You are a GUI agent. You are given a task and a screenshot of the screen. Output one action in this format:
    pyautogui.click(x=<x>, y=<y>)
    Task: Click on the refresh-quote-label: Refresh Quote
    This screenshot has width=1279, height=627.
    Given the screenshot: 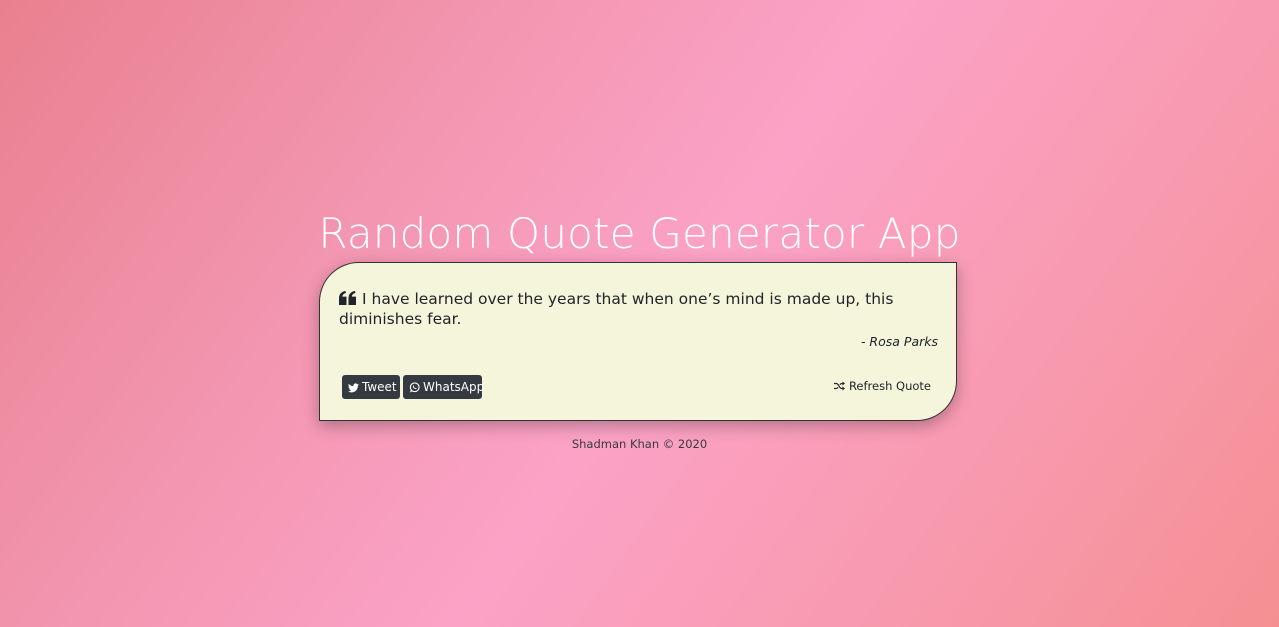 What is the action you would take?
    pyautogui.click(x=889, y=386)
    